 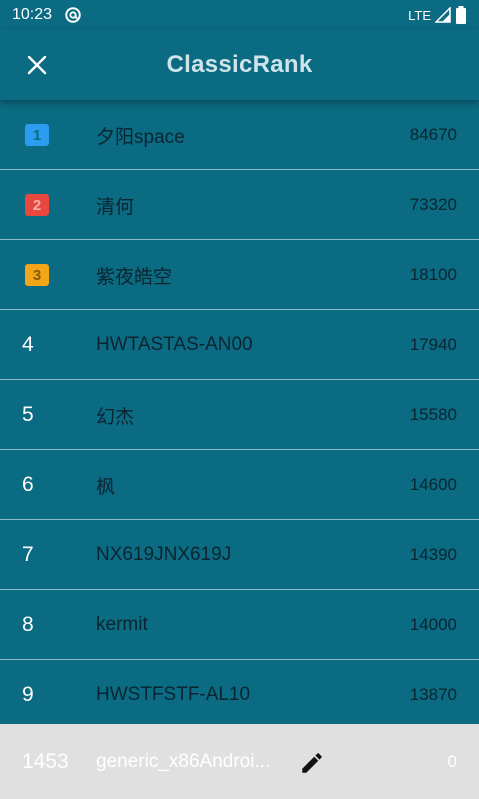 What do you see at coordinates (140, 137) in the screenshot?
I see `player-name: 夕阳space` at bounding box center [140, 137].